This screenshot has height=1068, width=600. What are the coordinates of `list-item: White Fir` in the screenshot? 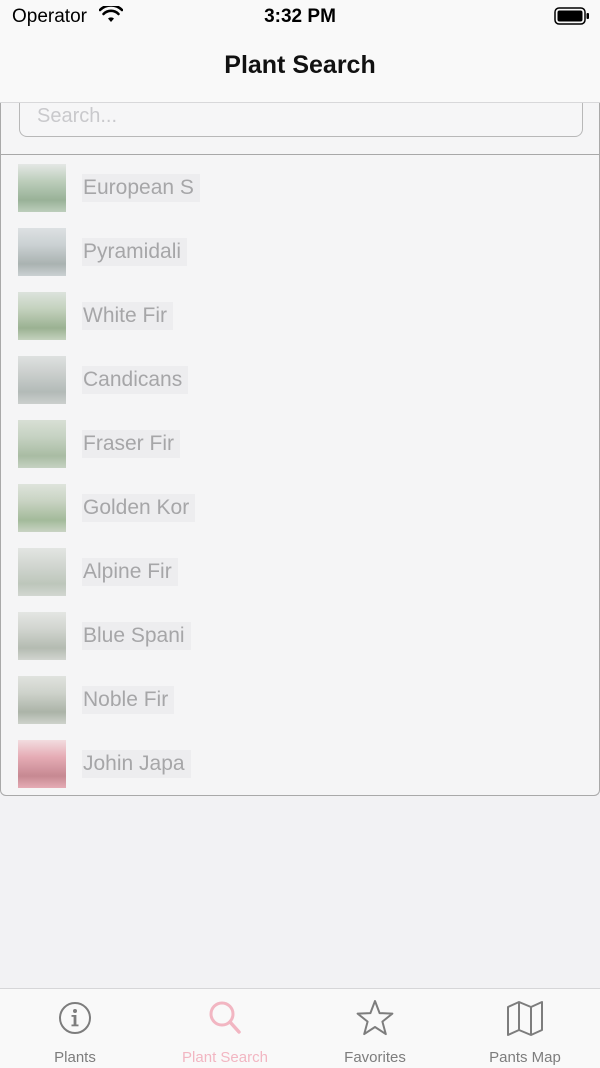 It's located at (300, 324).